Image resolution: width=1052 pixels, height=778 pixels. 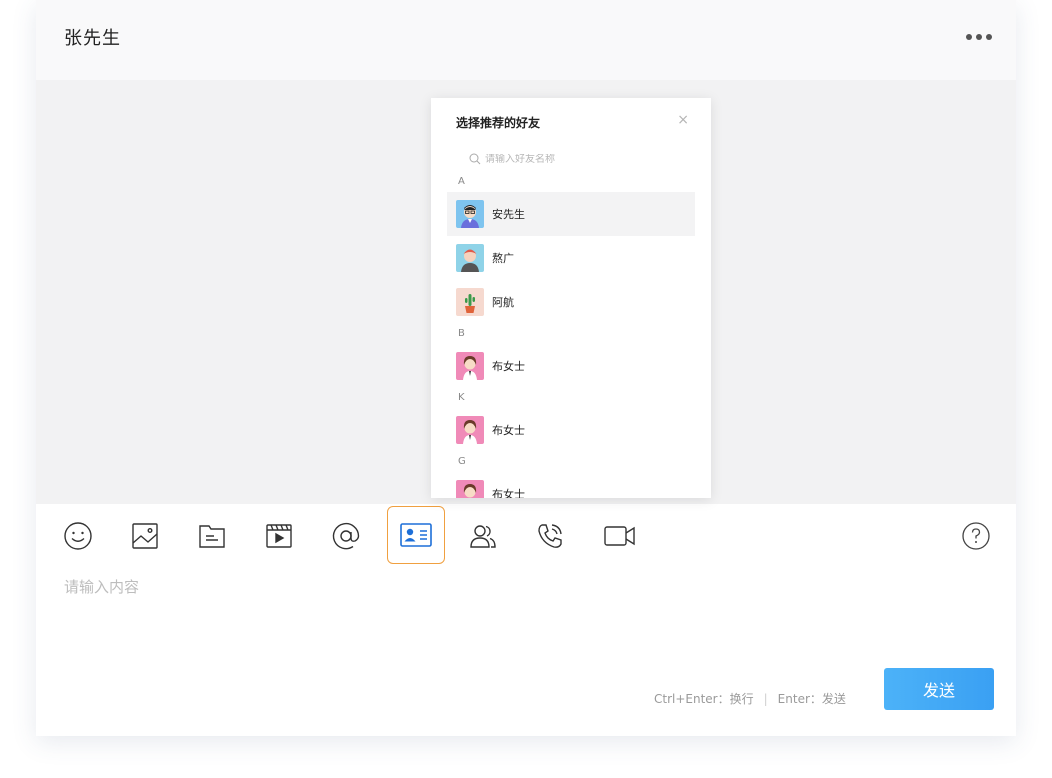 I want to click on cactus-plant-avatar, so click(x=470, y=302).